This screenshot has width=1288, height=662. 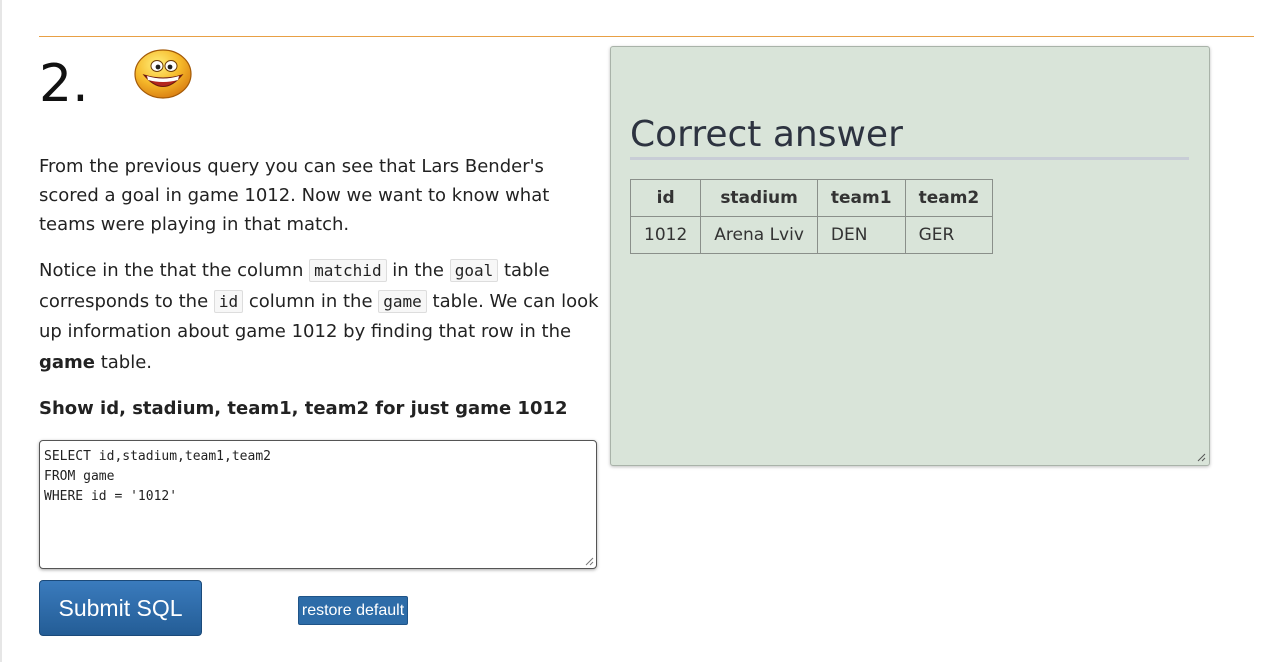 What do you see at coordinates (163, 74) in the screenshot?
I see `grinning-face-icon` at bounding box center [163, 74].